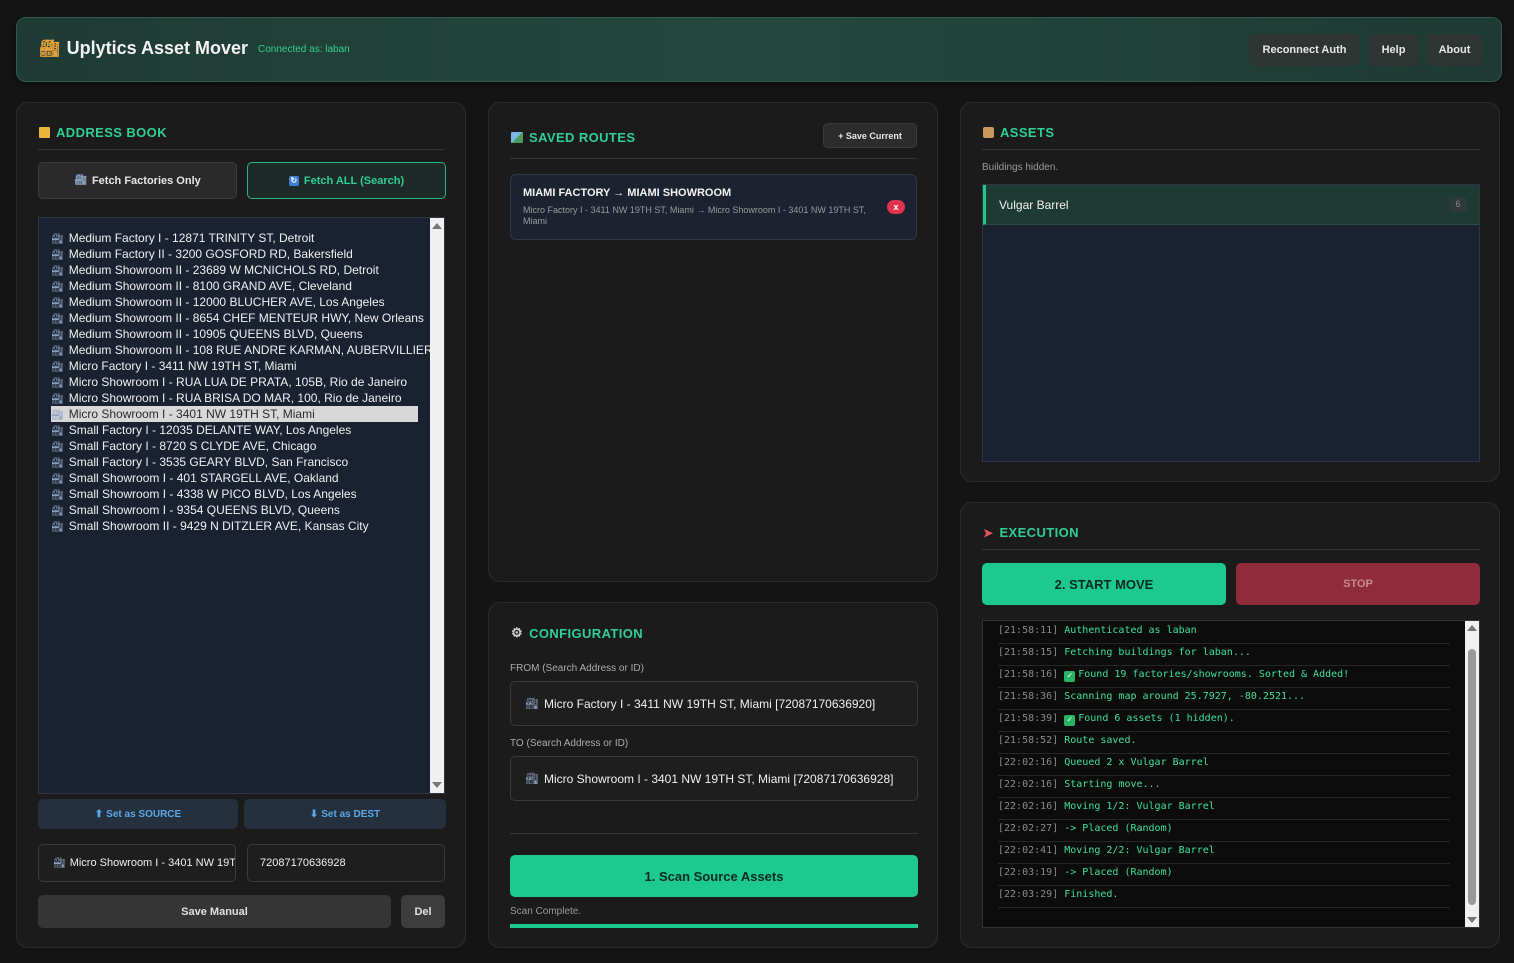 This screenshot has width=1514, height=963. I want to click on set-as-source-button: ⬆︎ Set as SOURCE, so click(138, 814).